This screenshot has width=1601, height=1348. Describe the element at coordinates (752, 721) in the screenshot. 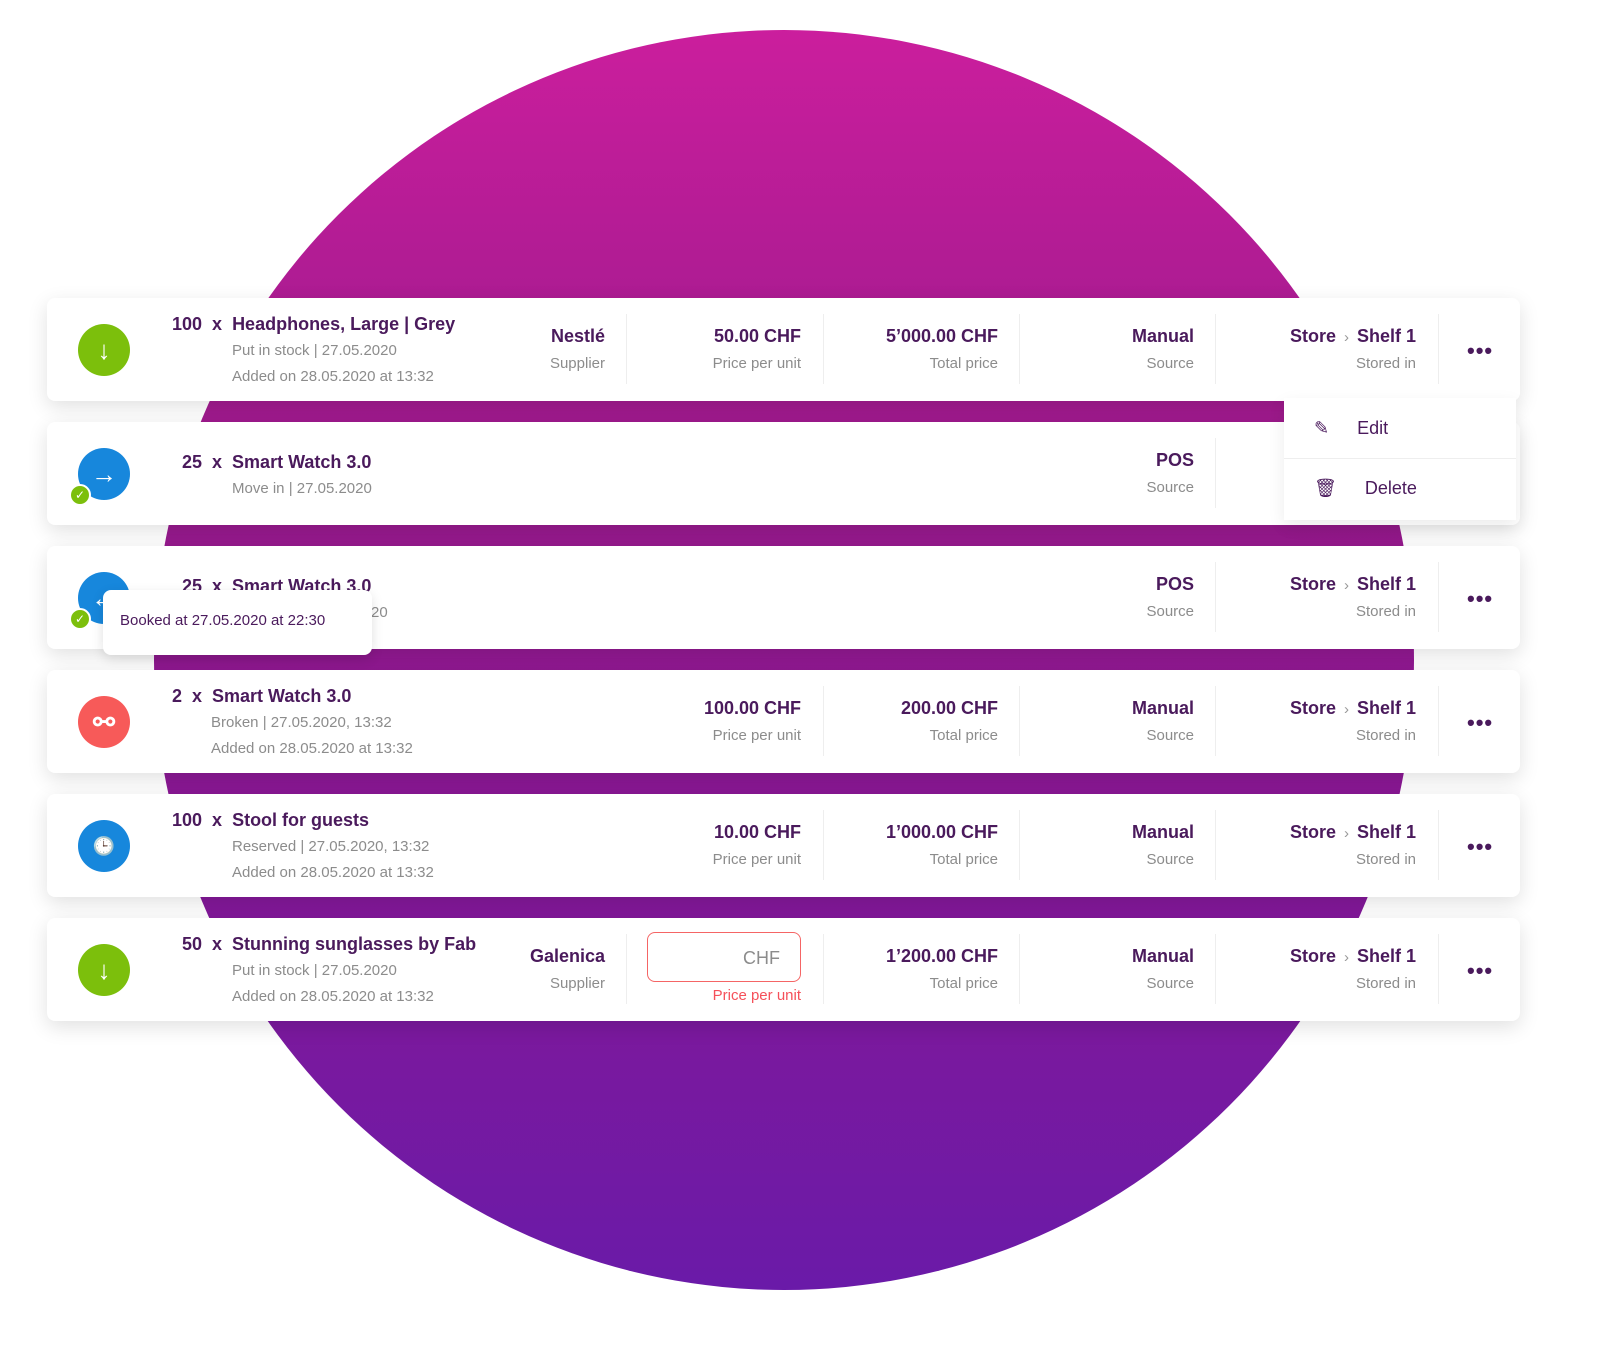

I see `ppu-col: 100.00 CHF Price per unit` at that location.